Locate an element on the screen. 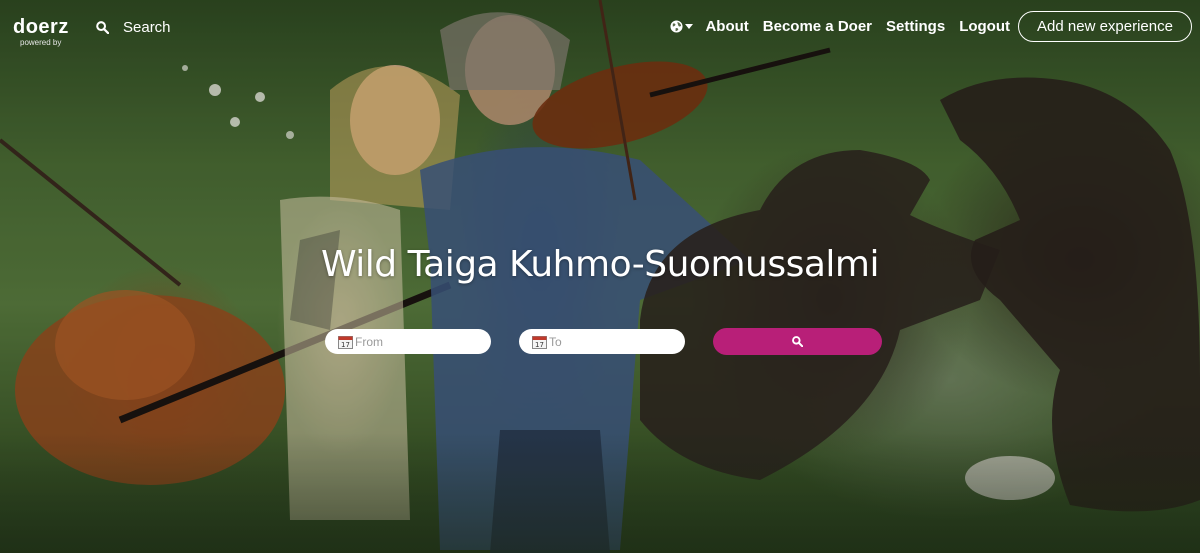 This screenshot has height=553, width=1200. logo-tagline: powered by is located at coordinates (41, 42).